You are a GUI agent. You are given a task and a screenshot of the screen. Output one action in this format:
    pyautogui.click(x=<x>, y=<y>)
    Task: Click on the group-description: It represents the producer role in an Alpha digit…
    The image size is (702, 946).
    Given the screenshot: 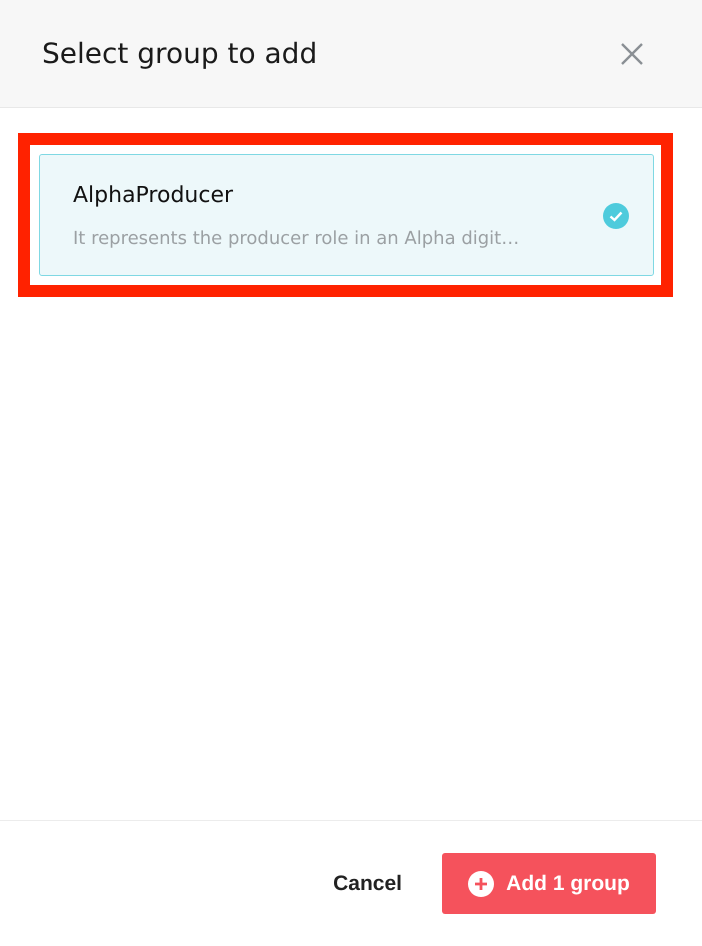 What is the action you would take?
    pyautogui.click(x=296, y=238)
    